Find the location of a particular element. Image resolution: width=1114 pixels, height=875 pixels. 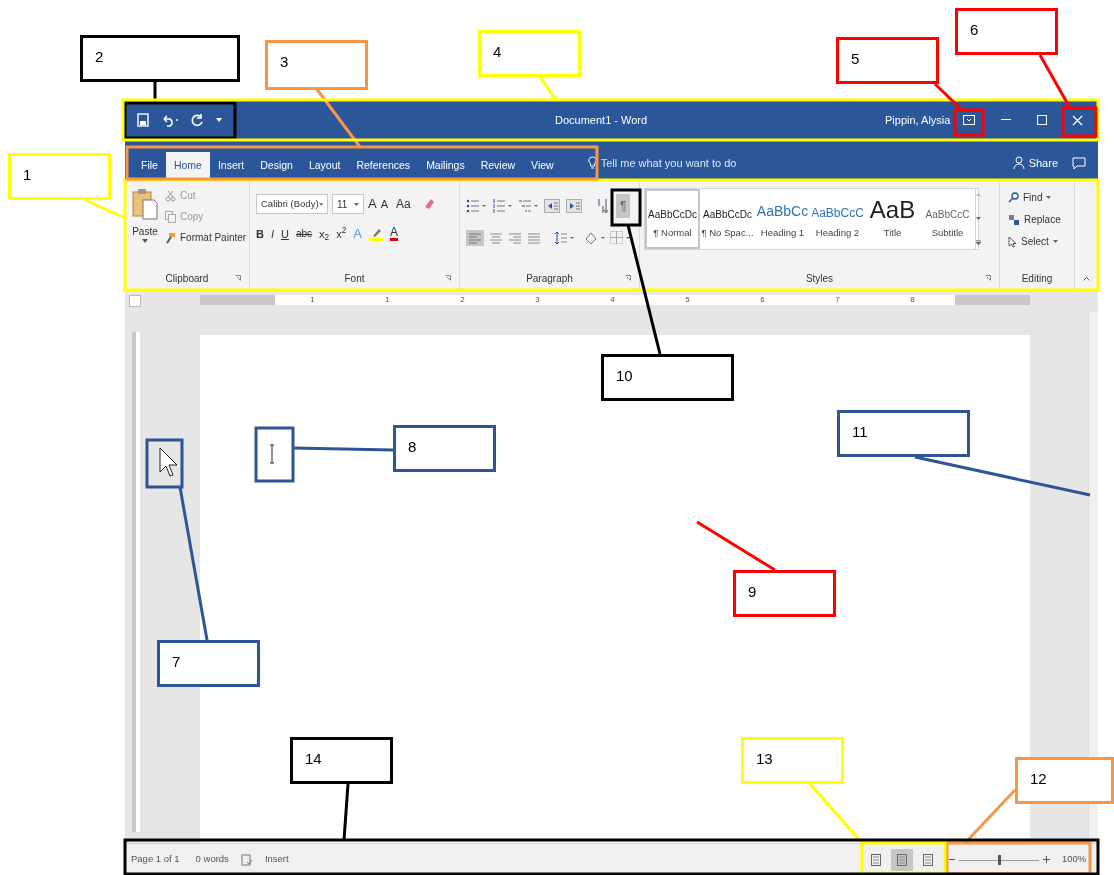

callout-label: 13 is located at coordinates (792, 760).